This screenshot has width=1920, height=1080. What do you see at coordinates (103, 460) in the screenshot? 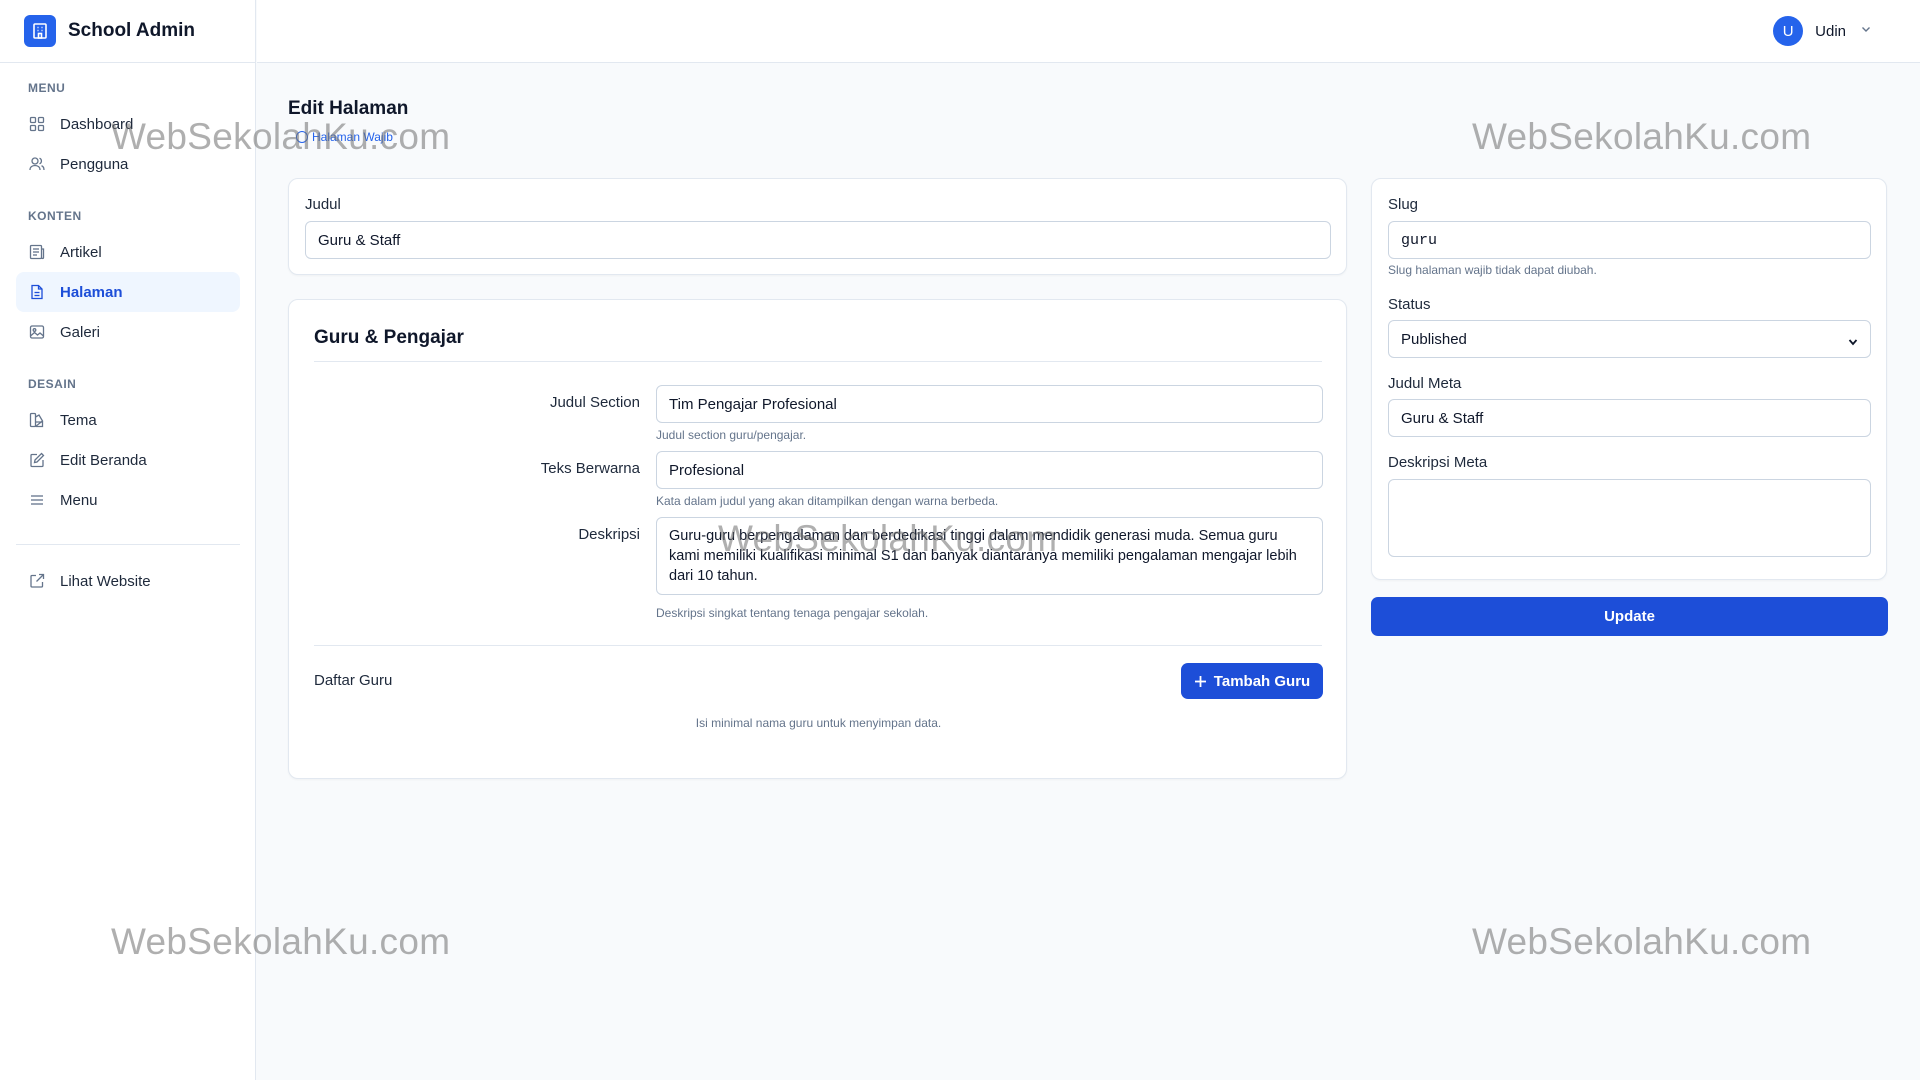
I see `sidebar-item-label: Edit Beranda` at bounding box center [103, 460].